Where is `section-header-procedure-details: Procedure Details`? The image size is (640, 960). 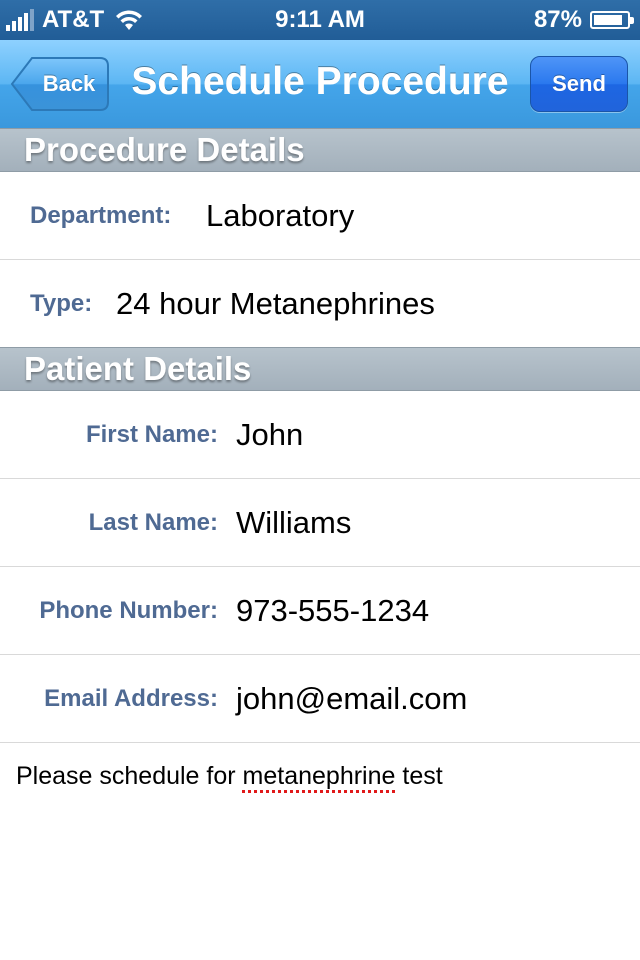
section-header-procedure-details: Procedure Details is located at coordinates (320, 150).